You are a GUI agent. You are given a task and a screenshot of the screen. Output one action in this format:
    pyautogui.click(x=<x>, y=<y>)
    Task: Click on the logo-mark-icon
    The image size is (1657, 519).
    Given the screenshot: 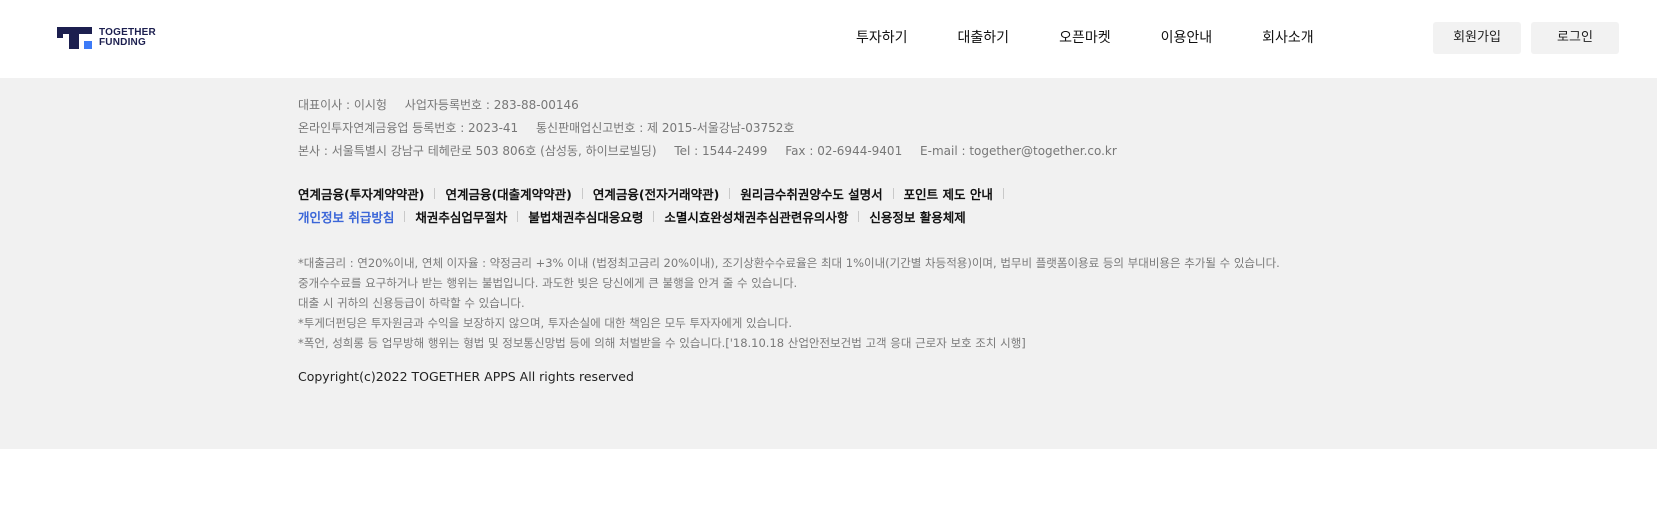 What is the action you would take?
    pyautogui.click(x=75, y=38)
    